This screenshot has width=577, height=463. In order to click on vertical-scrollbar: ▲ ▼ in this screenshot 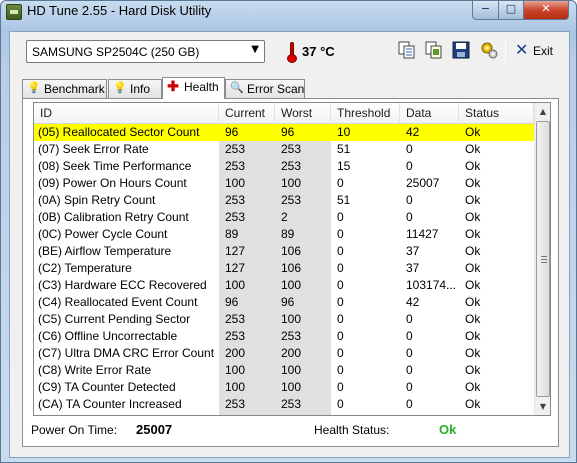, I will do `click(542, 259)`.